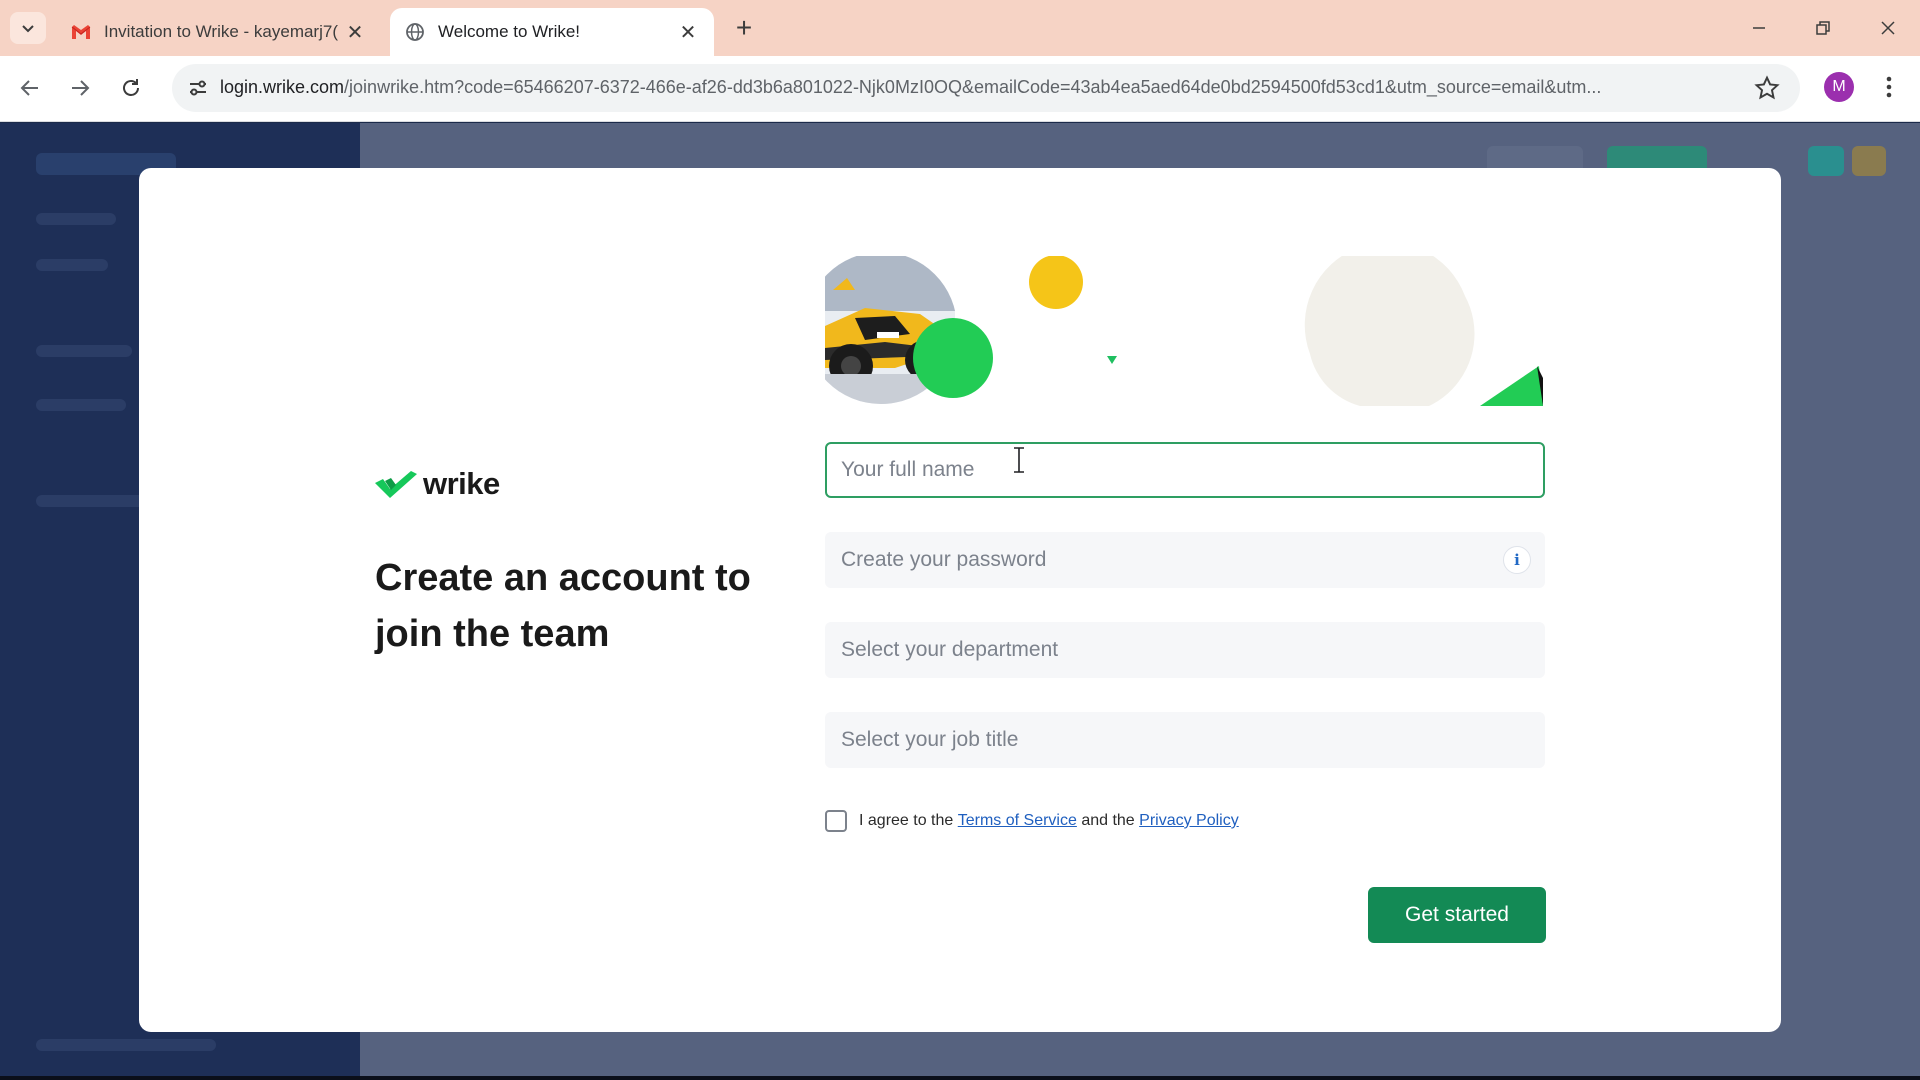 The image size is (1920, 1080). What do you see at coordinates (1511, 386) in the screenshot?
I see `green-triangle-shape` at bounding box center [1511, 386].